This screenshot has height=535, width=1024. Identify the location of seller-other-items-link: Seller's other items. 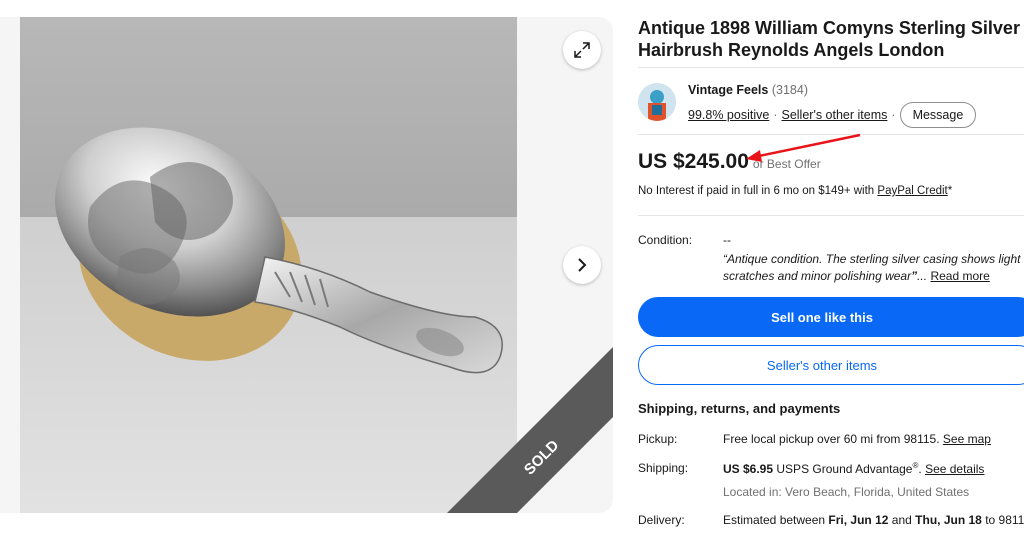
(834, 115).